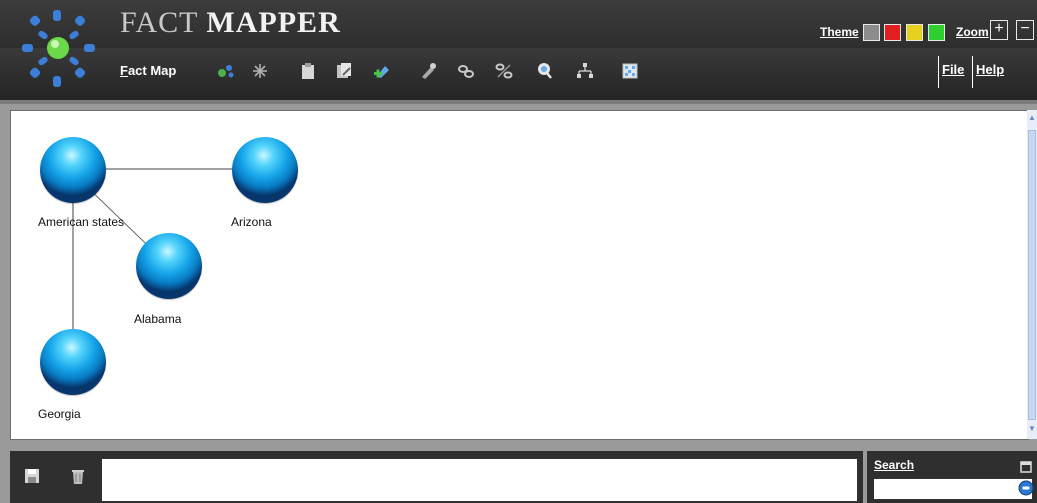 The image size is (1037, 503). Describe the element at coordinates (1032, 429) in the screenshot. I see `scroll-down-arrow: ▼` at that location.